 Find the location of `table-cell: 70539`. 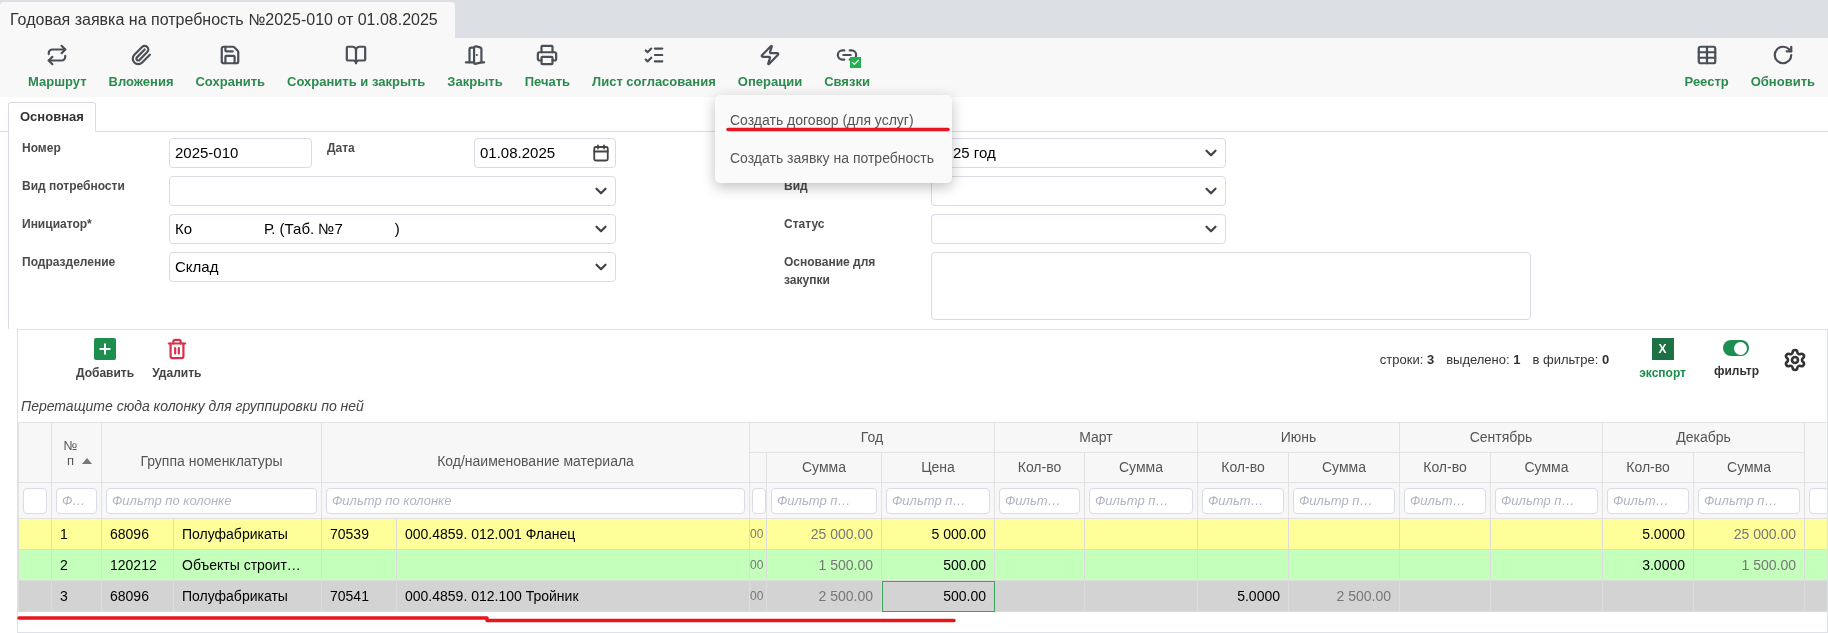

table-cell: 70539 is located at coordinates (349, 533).